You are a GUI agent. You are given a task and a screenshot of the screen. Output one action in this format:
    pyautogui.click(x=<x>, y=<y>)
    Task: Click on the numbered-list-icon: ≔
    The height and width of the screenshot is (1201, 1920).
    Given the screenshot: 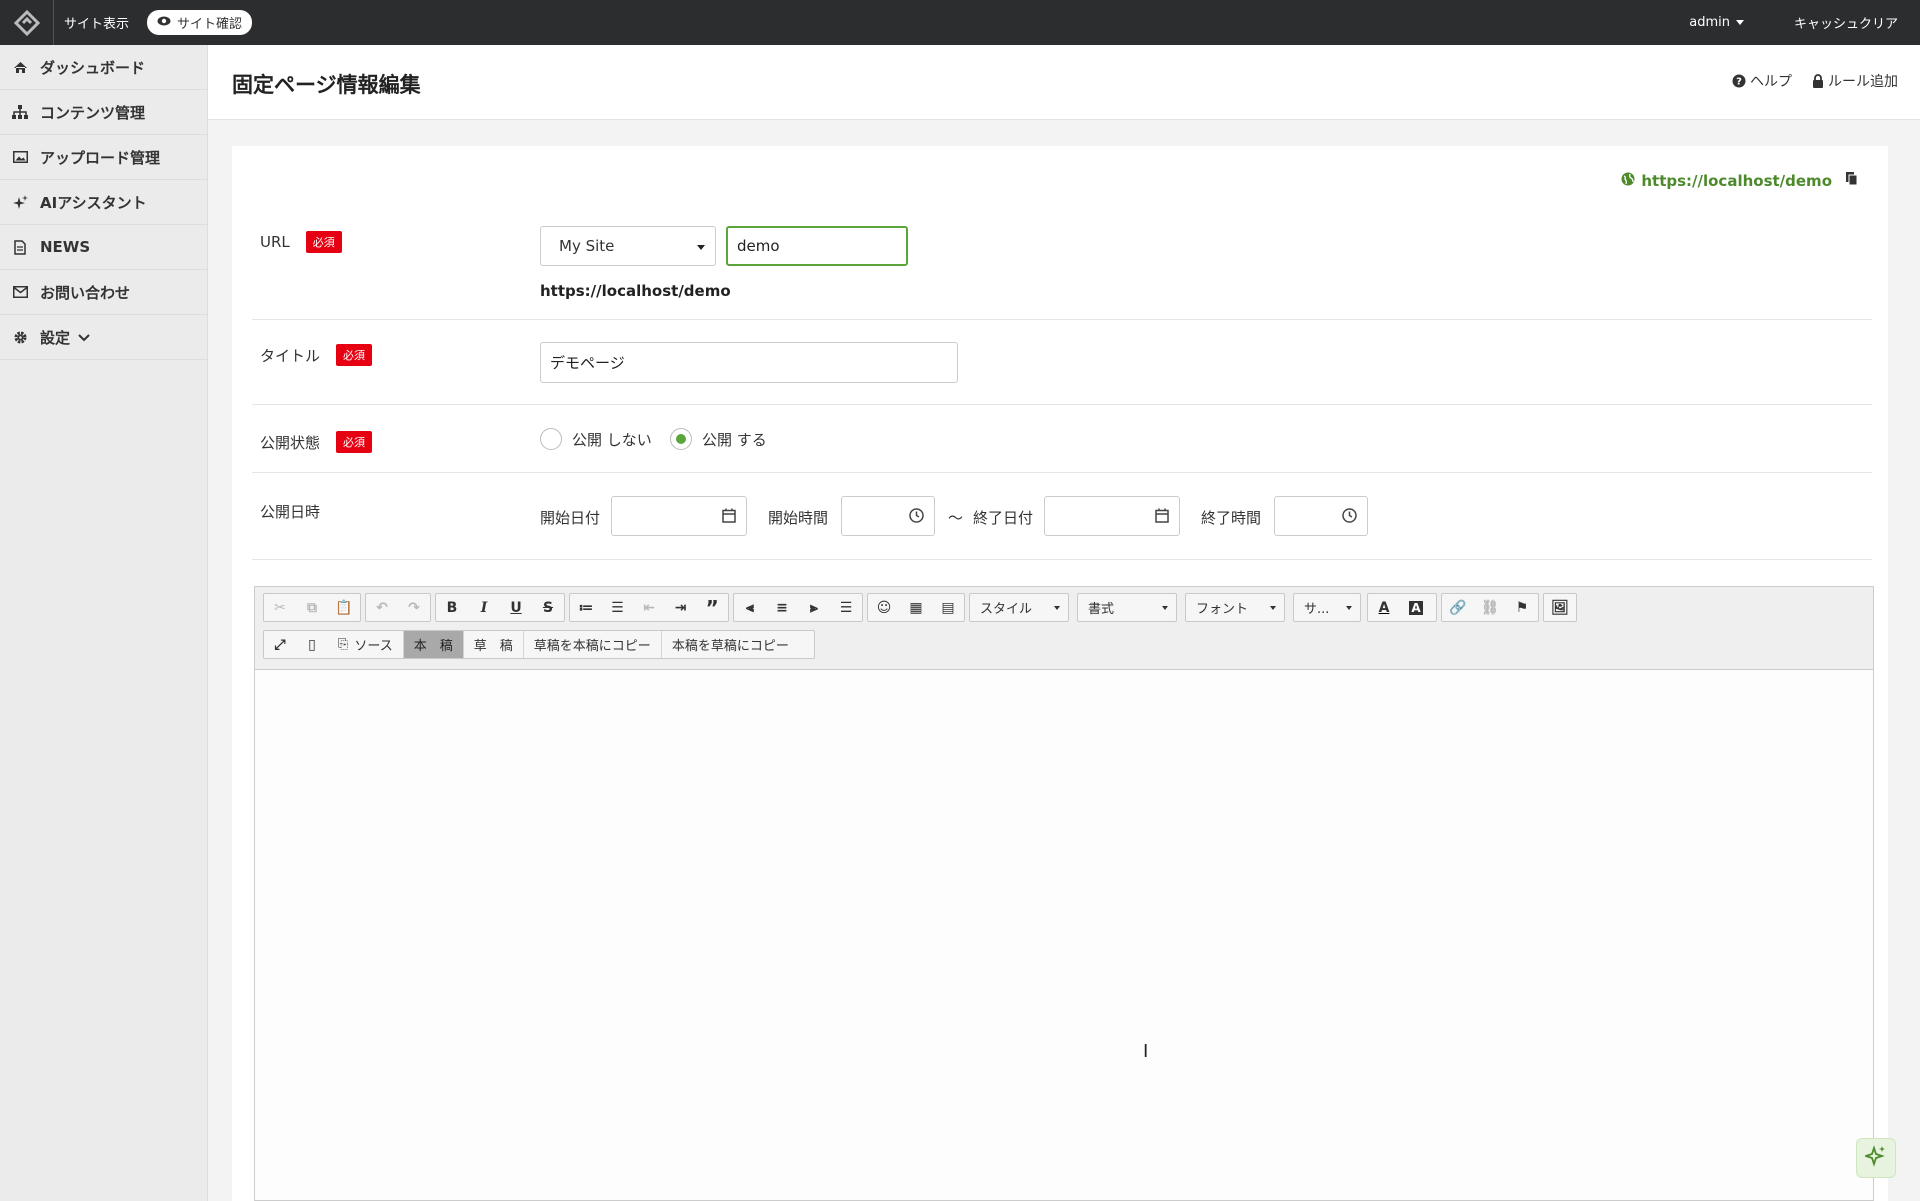 What is the action you would take?
    pyautogui.click(x=586, y=607)
    